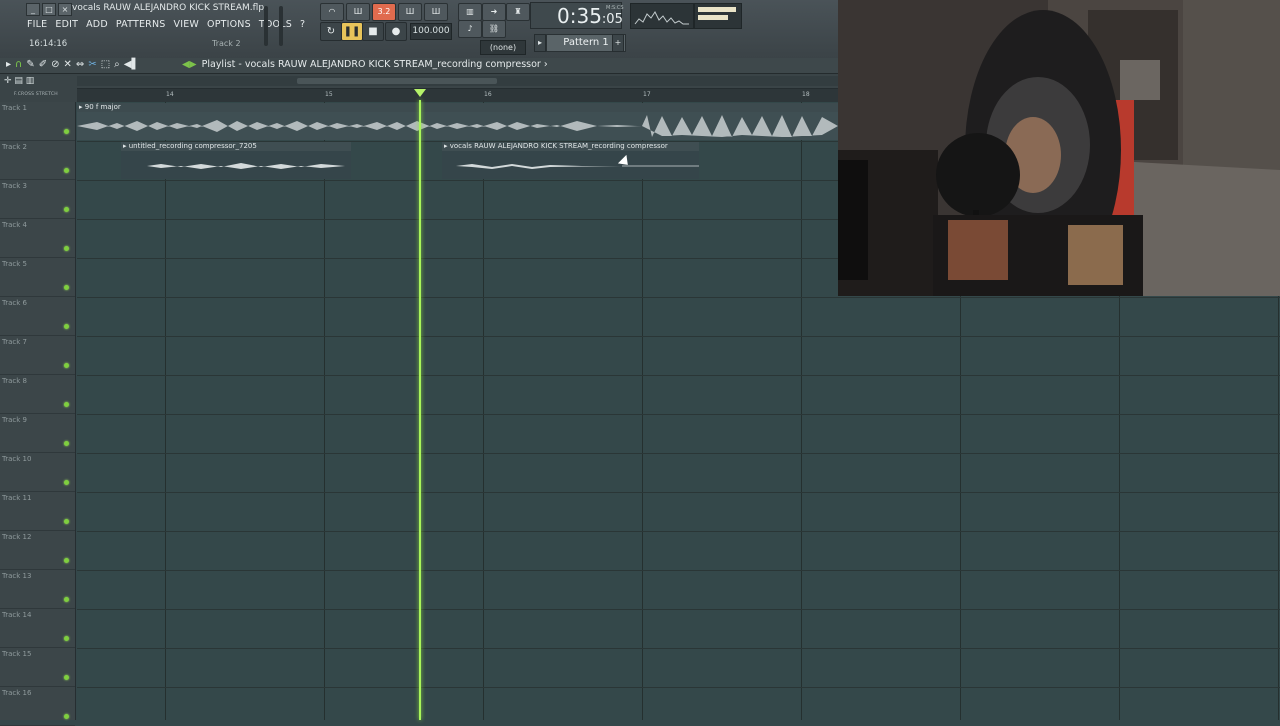 The height and width of the screenshot is (726, 1280). What do you see at coordinates (373, 31) in the screenshot?
I see `stop-icon: ■` at bounding box center [373, 31].